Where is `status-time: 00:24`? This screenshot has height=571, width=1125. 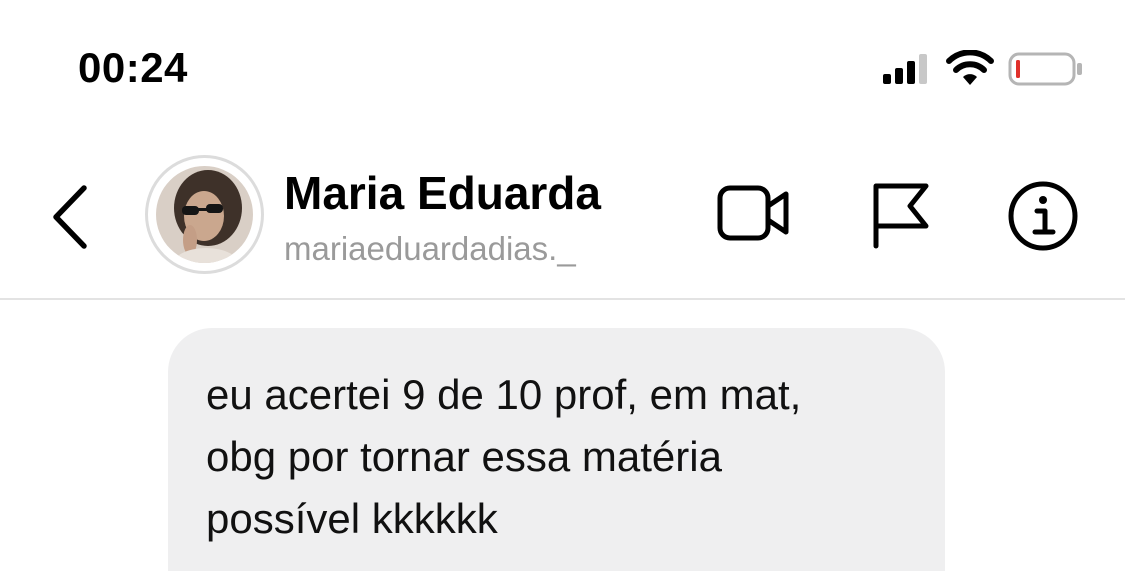
status-time: 00:24 is located at coordinates (133, 67).